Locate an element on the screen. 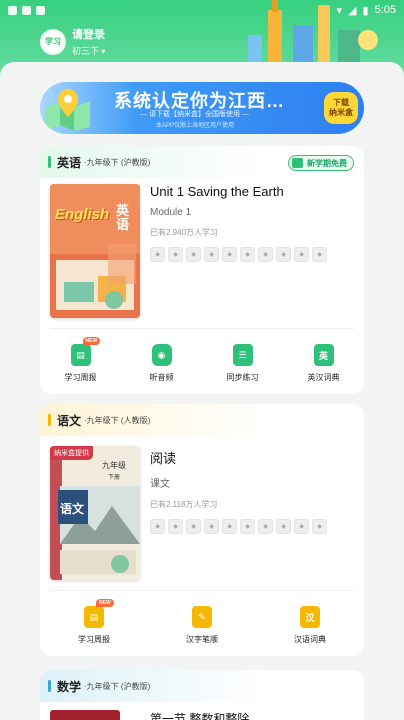 Image resolution: width=404 pixels, height=720 pixels. free-semester-tag-label: 新学期免费 is located at coordinates (327, 163).